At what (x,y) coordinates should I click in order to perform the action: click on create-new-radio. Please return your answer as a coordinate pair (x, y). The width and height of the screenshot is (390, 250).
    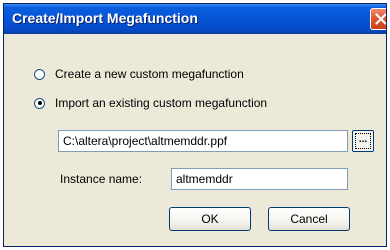
    Looking at the image, I should click on (39, 74).